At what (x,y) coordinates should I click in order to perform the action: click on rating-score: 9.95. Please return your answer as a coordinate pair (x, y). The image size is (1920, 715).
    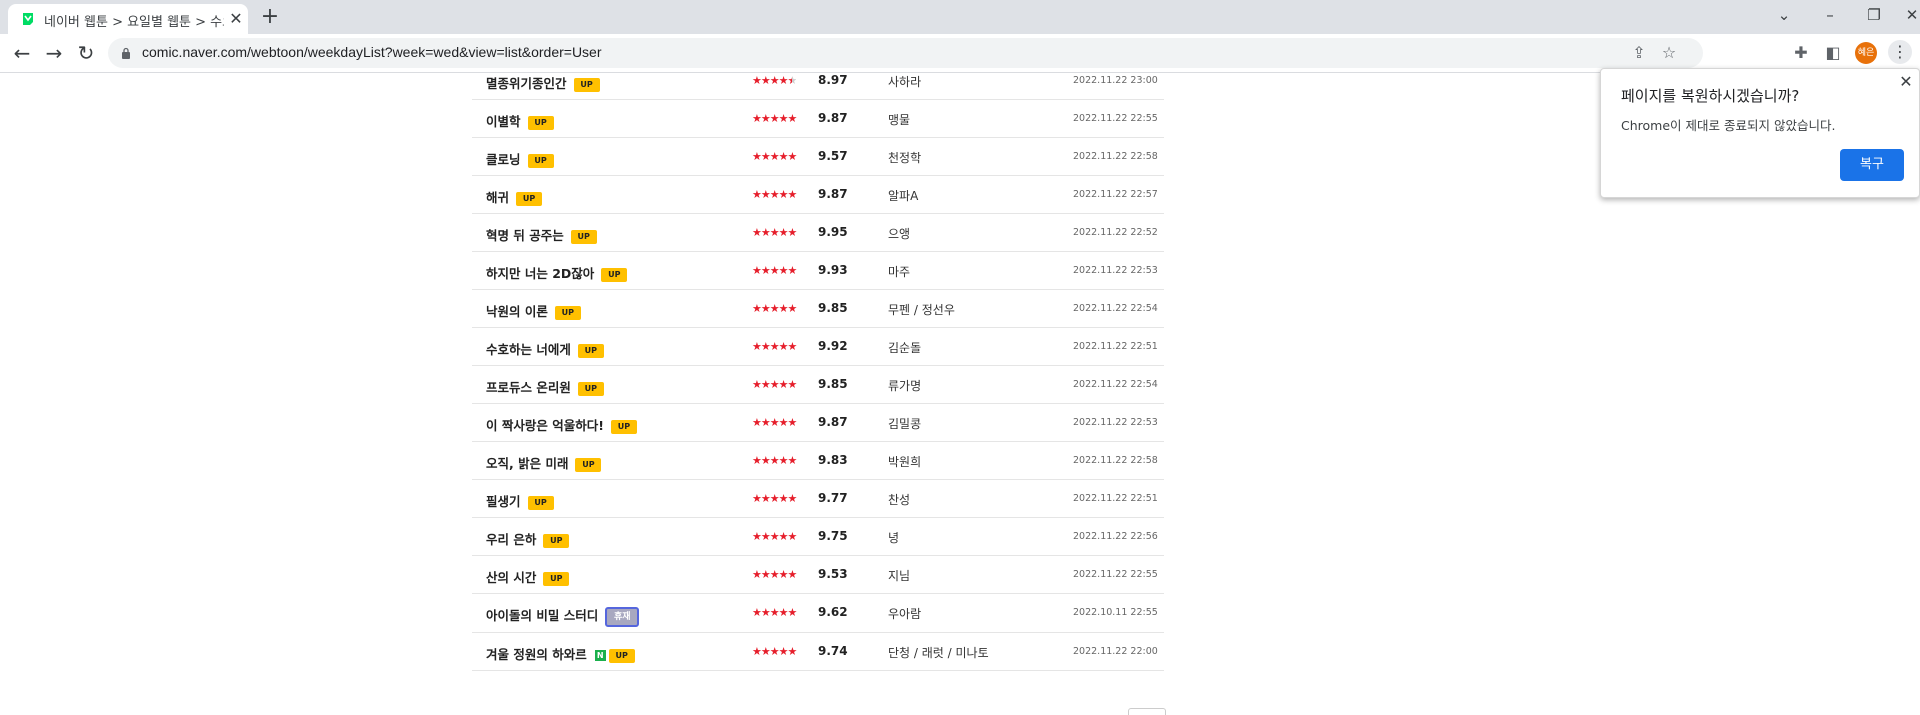
    Looking at the image, I should click on (833, 232).